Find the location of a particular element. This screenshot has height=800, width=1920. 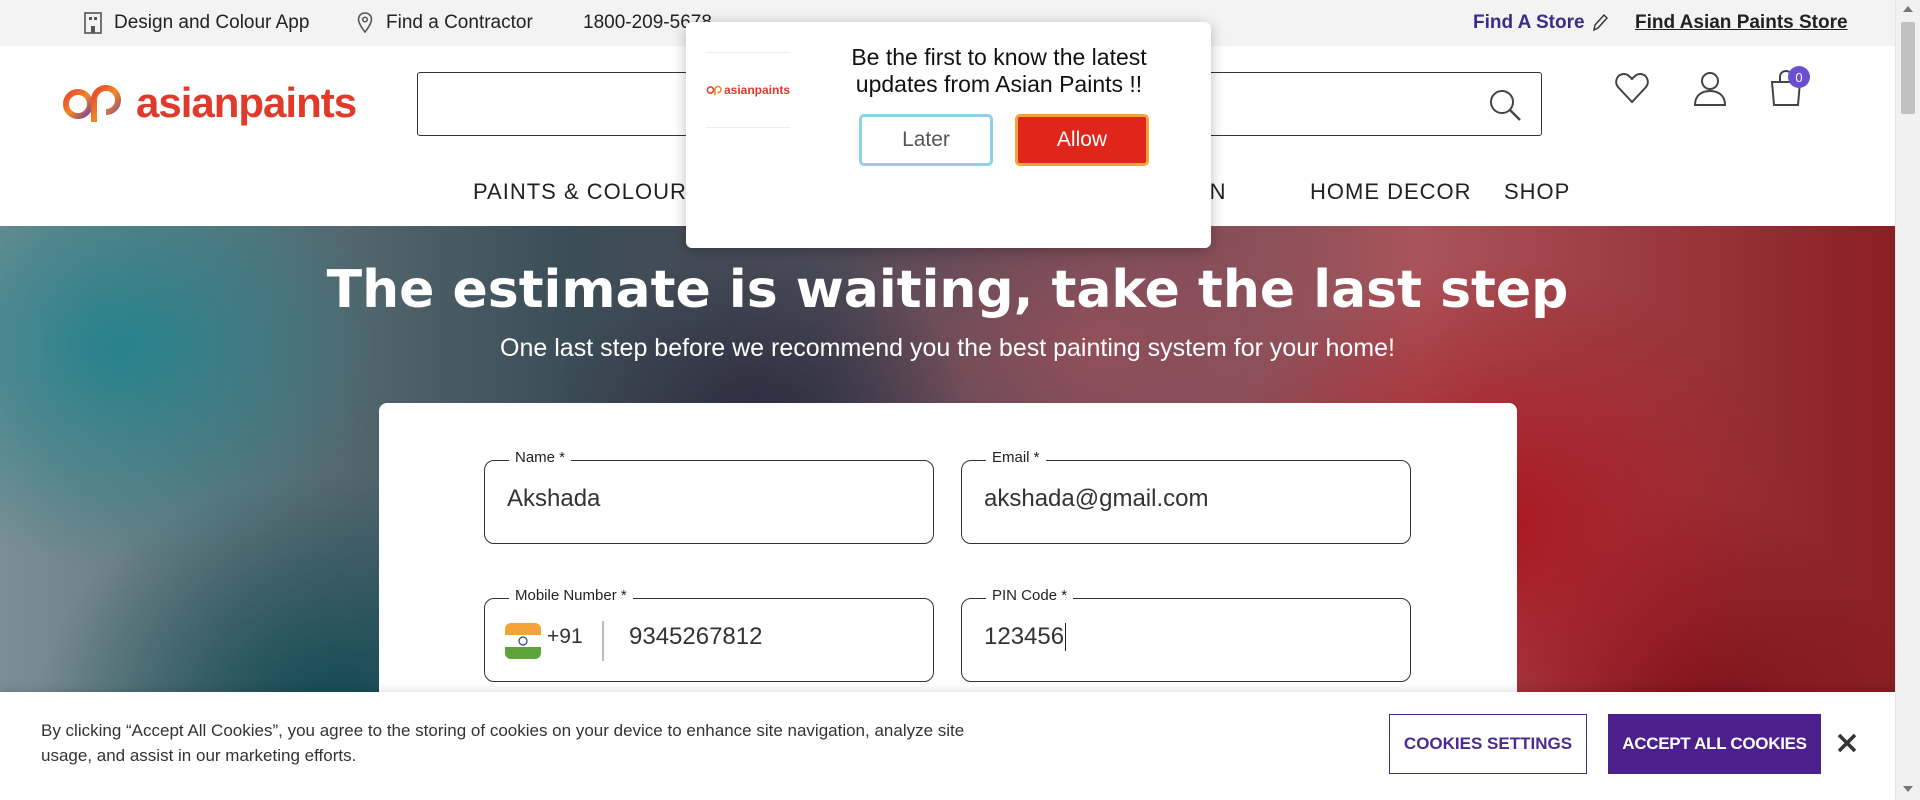

pin-code-field: PIN Code * 123456 is located at coordinates (1186, 634).